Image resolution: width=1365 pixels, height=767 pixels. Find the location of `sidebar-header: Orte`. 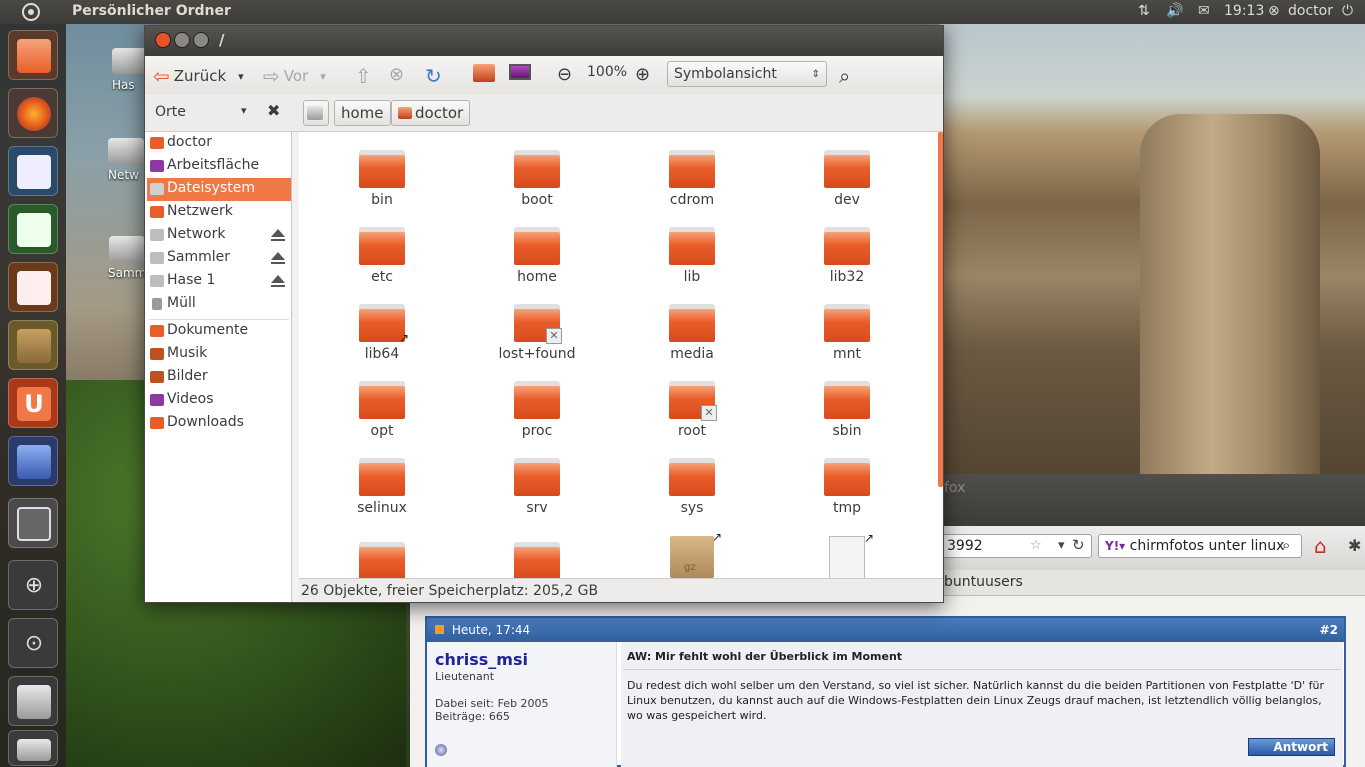

sidebar-header: Orte is located at coordinates (170, 112).